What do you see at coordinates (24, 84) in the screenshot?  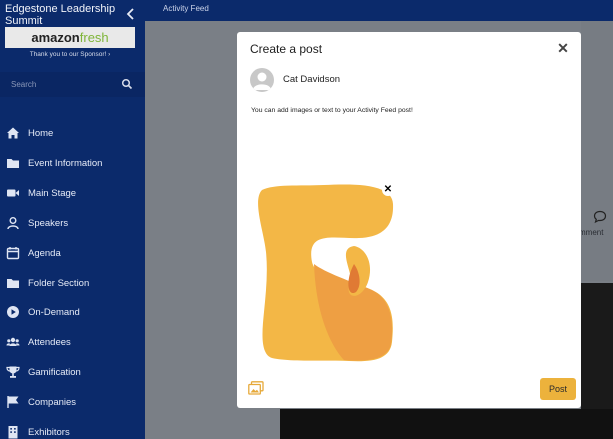 I see `search-placeholder: Search` at bounding box center [24, 84].